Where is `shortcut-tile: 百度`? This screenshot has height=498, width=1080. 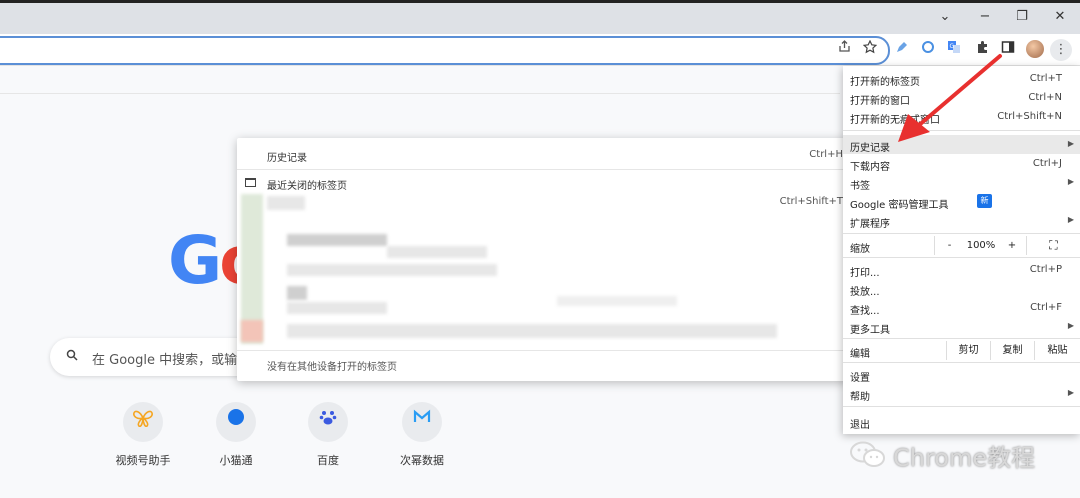 shortcut-tile: 百度 is located at coordinates (328, 435).